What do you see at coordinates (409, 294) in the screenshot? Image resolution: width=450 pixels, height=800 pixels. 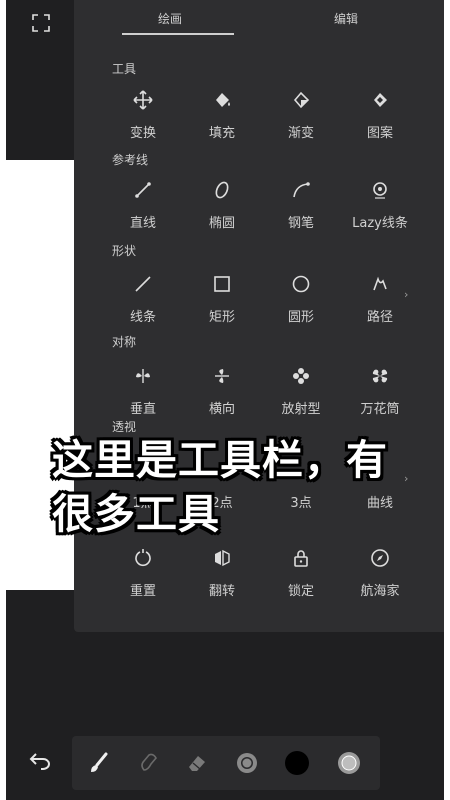 I see `chevron-right-icon: ›` at bounding box center [409, 294].